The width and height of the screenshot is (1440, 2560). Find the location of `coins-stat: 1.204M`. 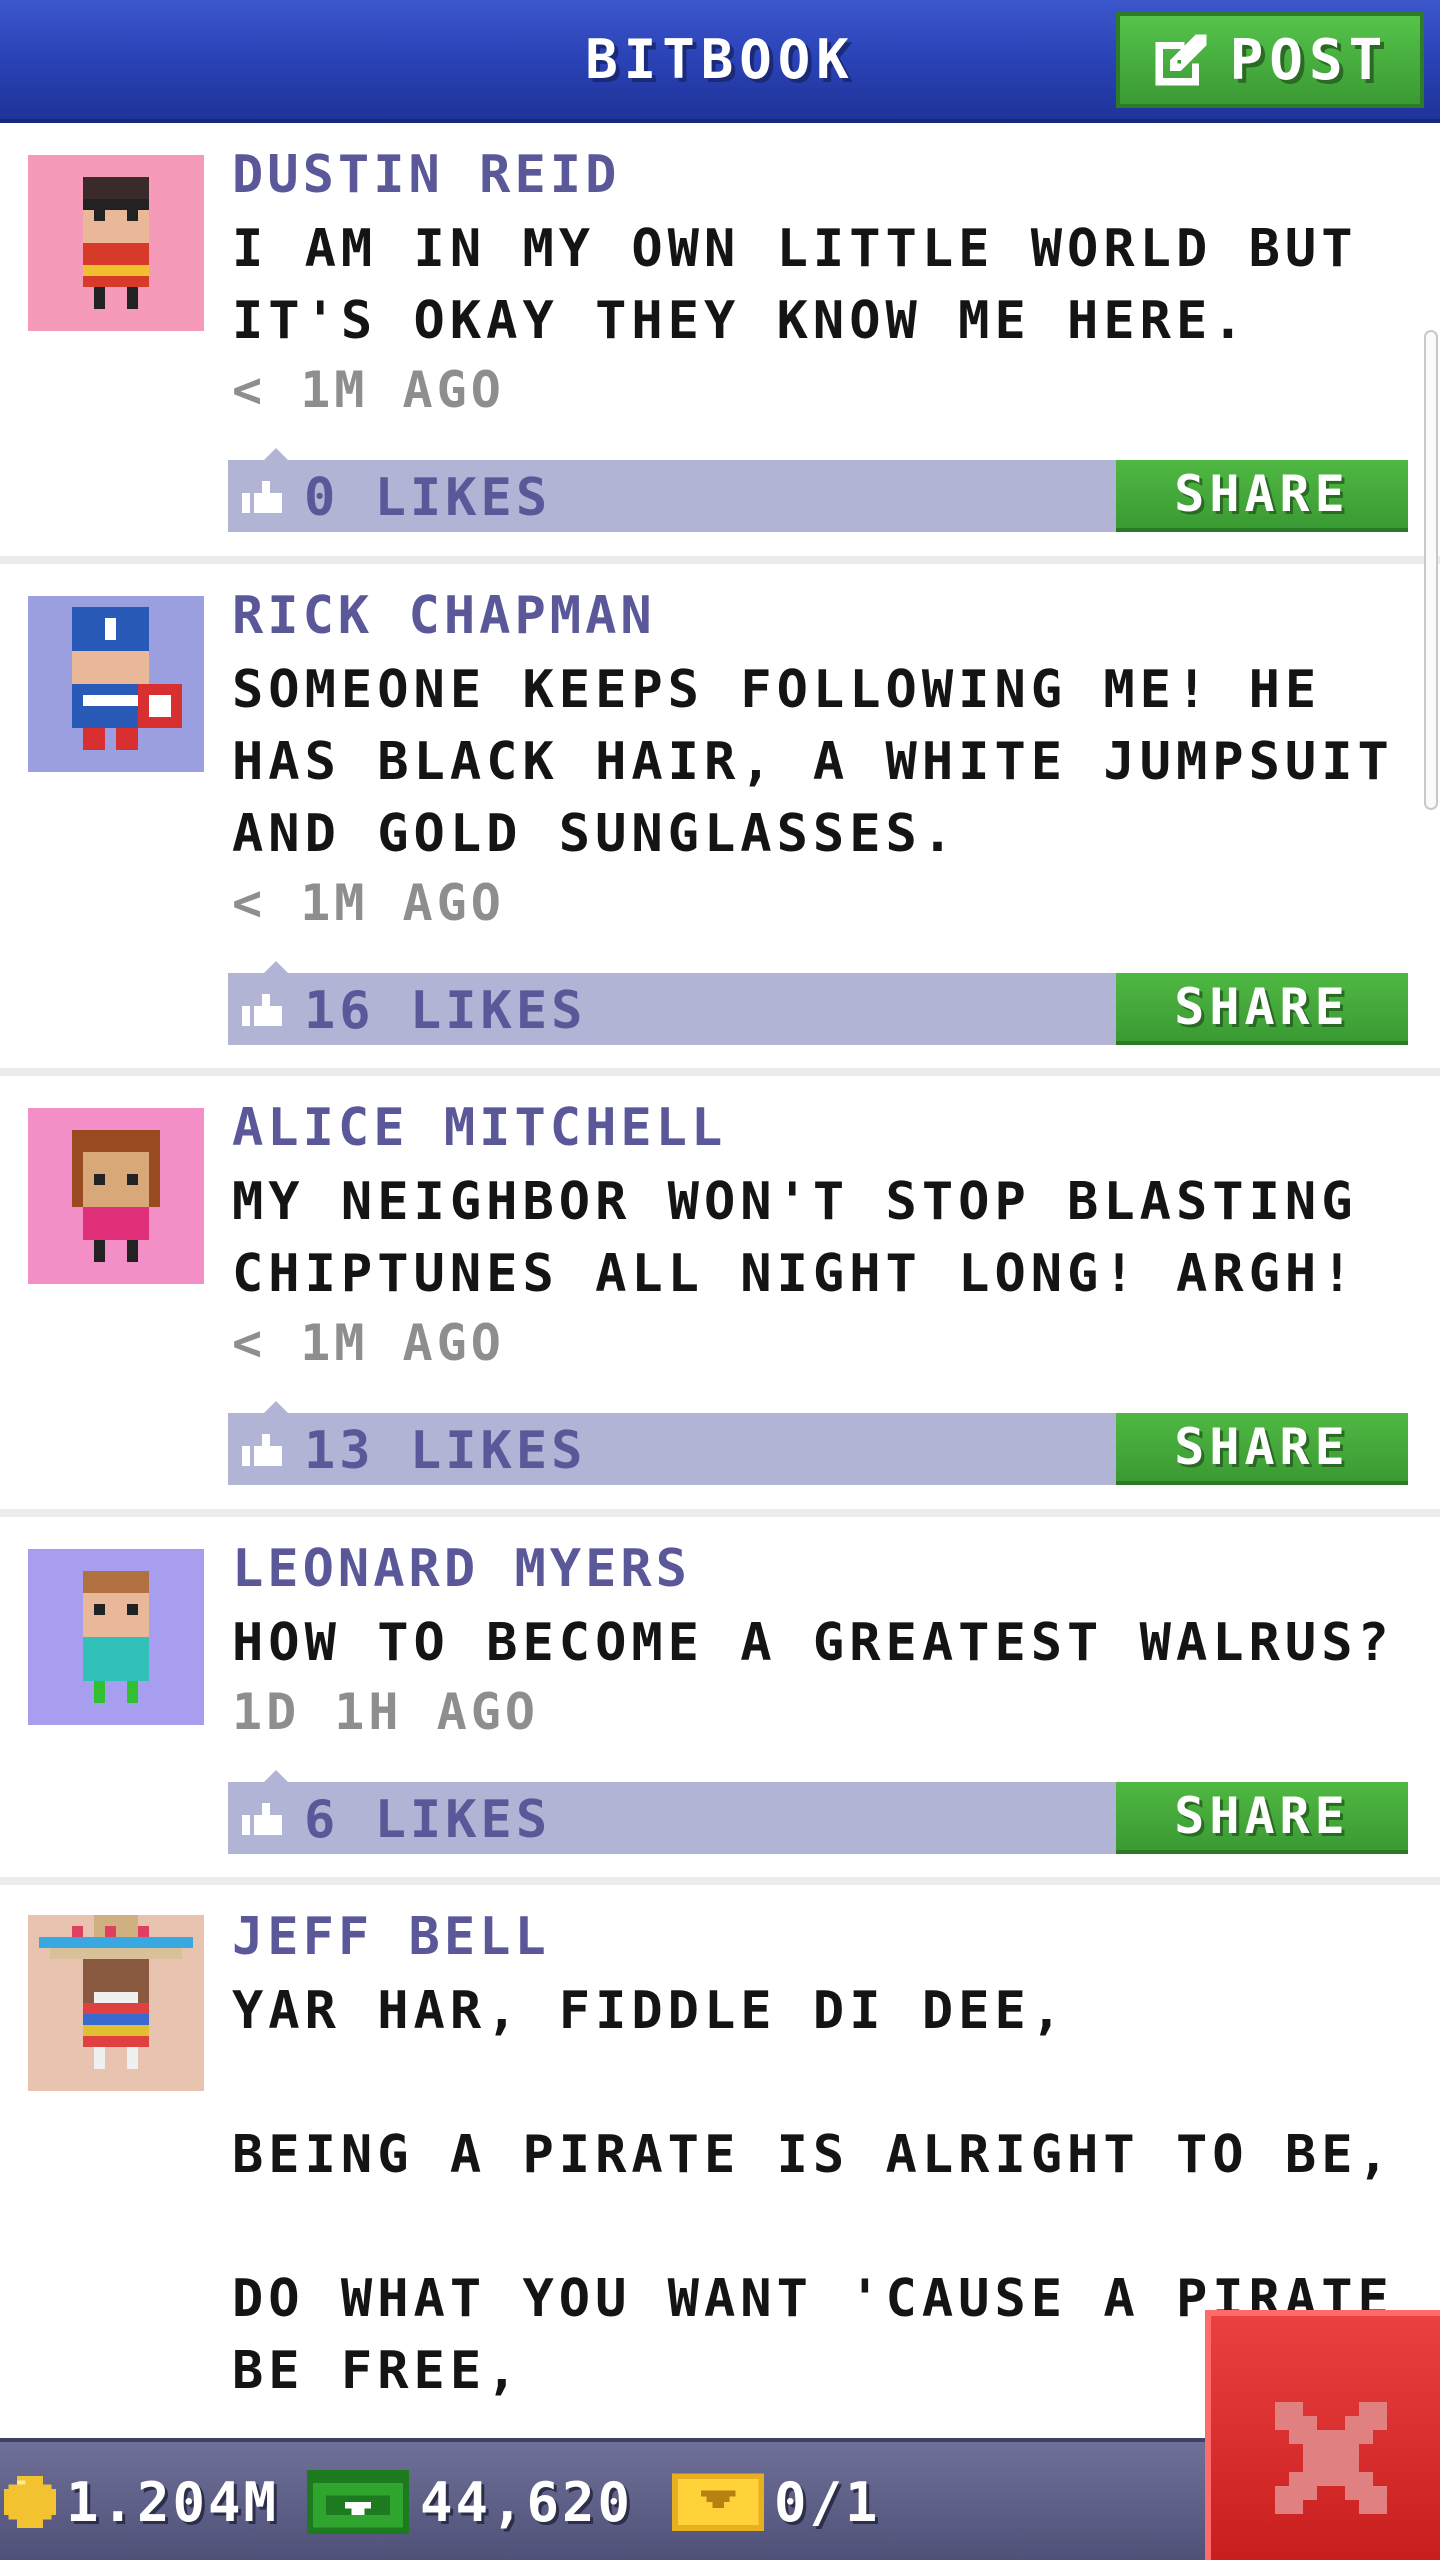

coins-stat: 1.204M is located at coordinates (141, 2502).